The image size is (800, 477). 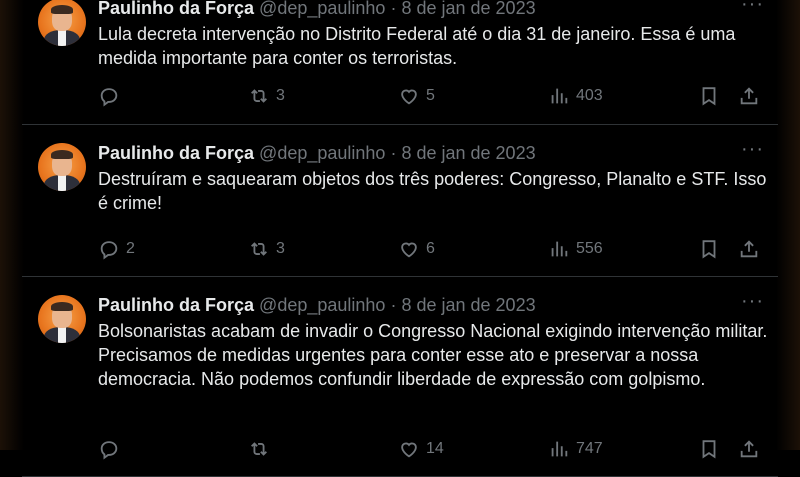 I want to click on tweet-actions: 2 3 6 556, so click(x=431, y=249).